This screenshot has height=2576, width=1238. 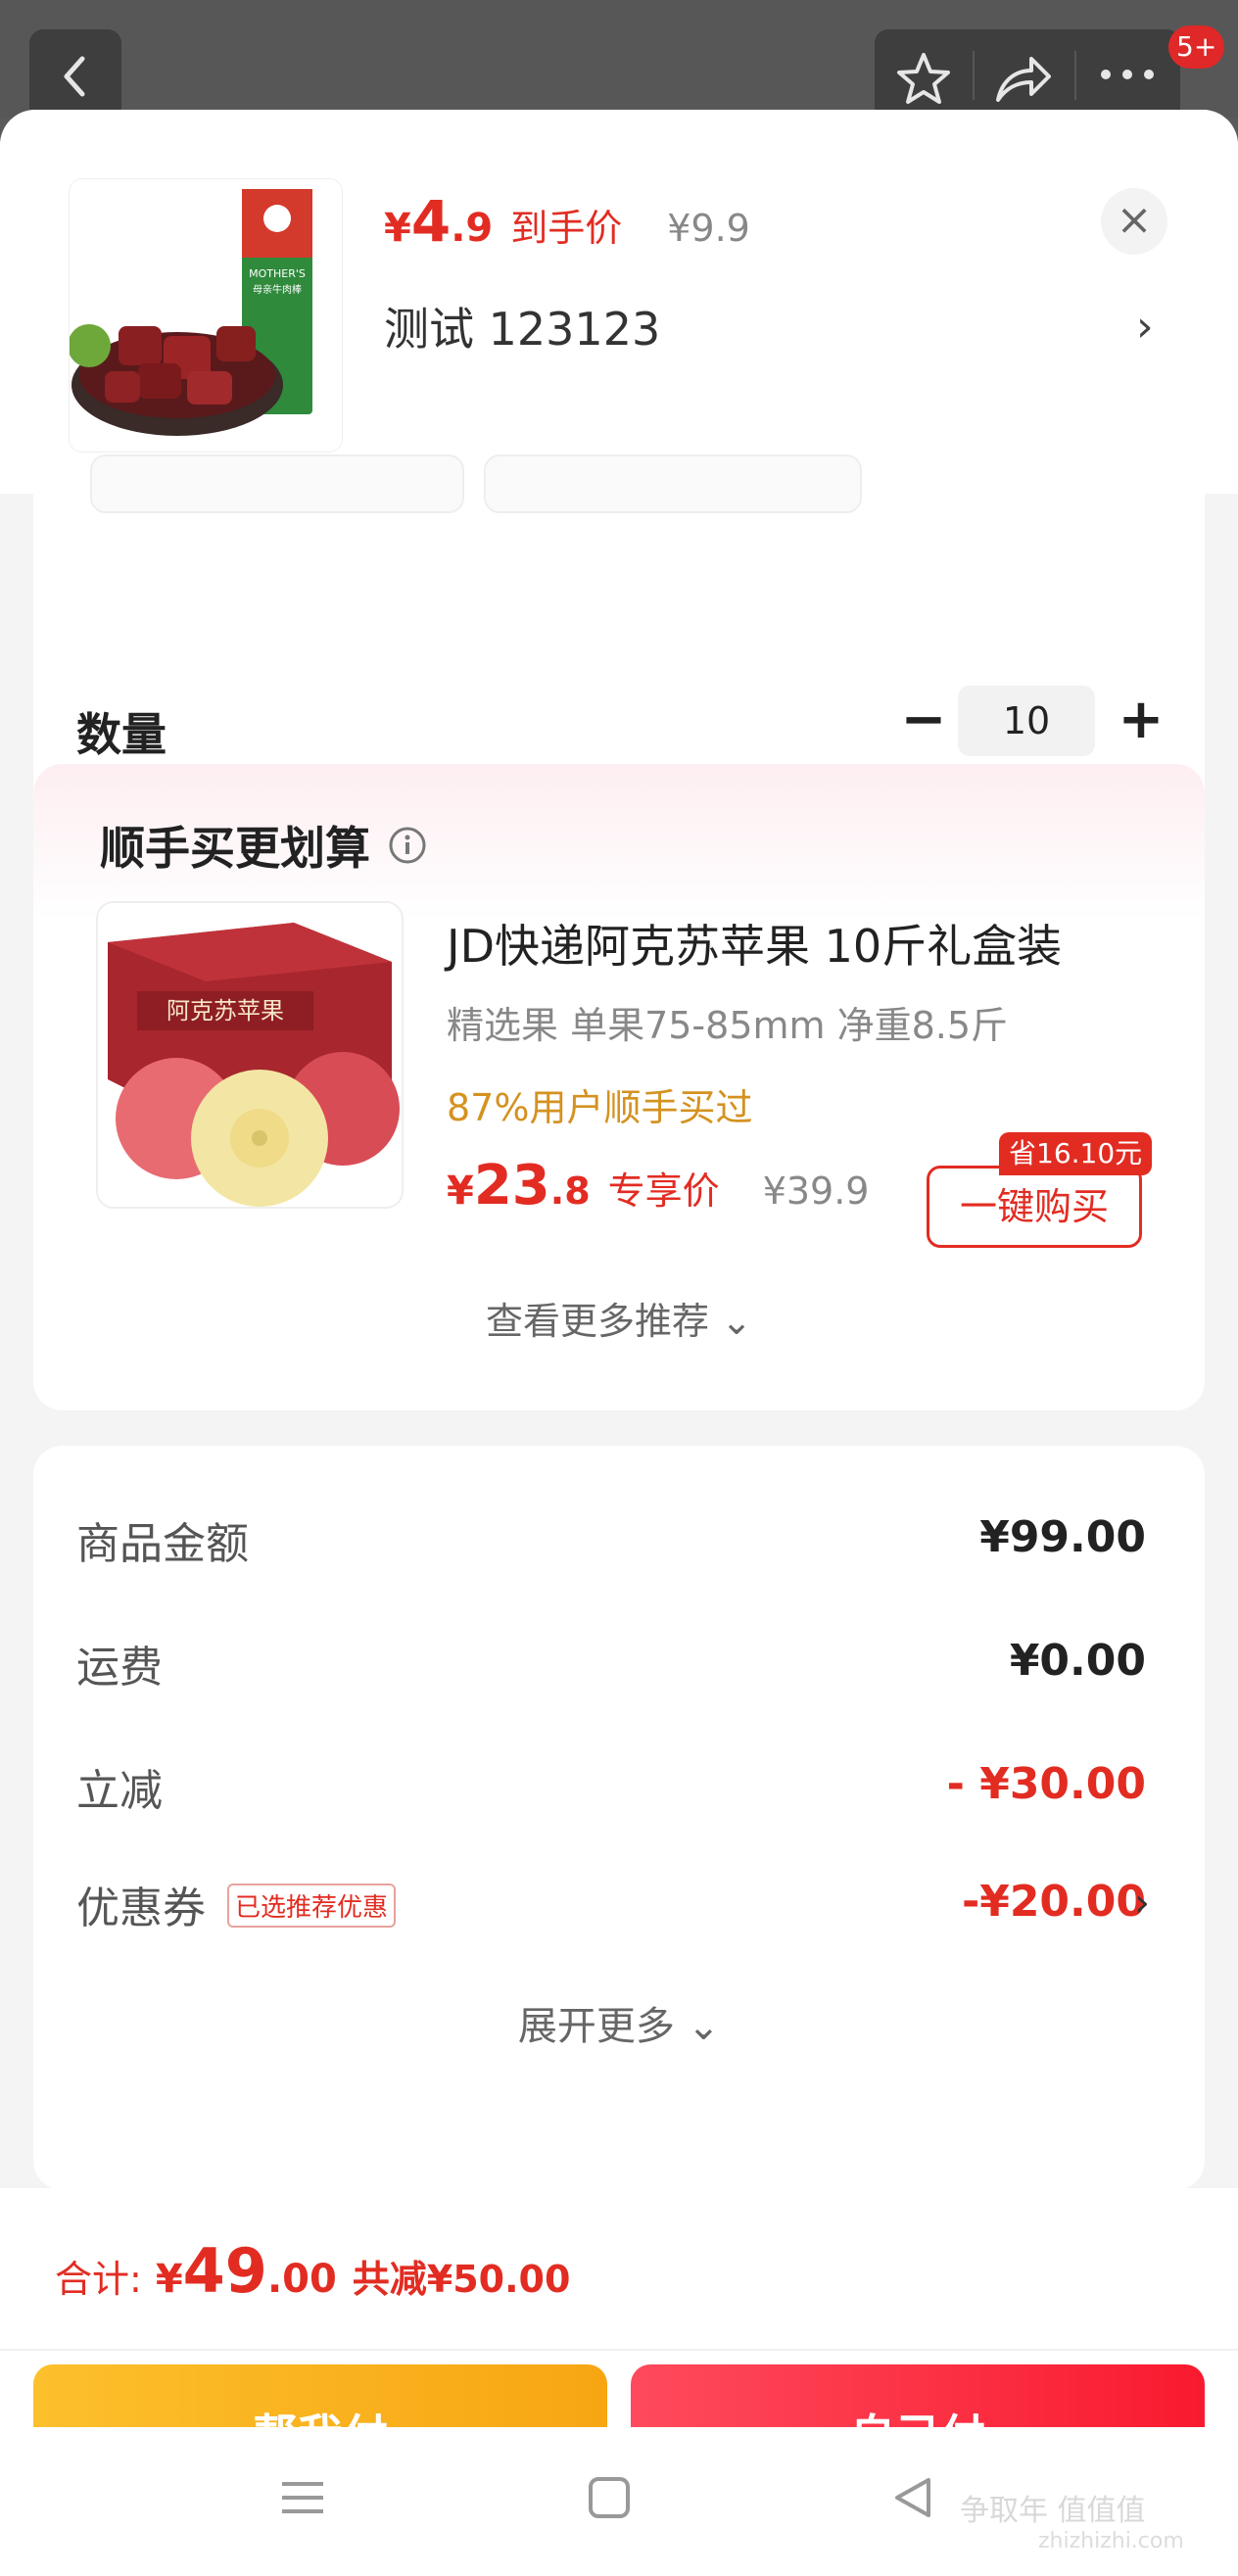 What do you see at coordinates (461, 2279) in the screenshot?
I see `total-saved: 共减¥50.00` at bounding box center [461, 2279].